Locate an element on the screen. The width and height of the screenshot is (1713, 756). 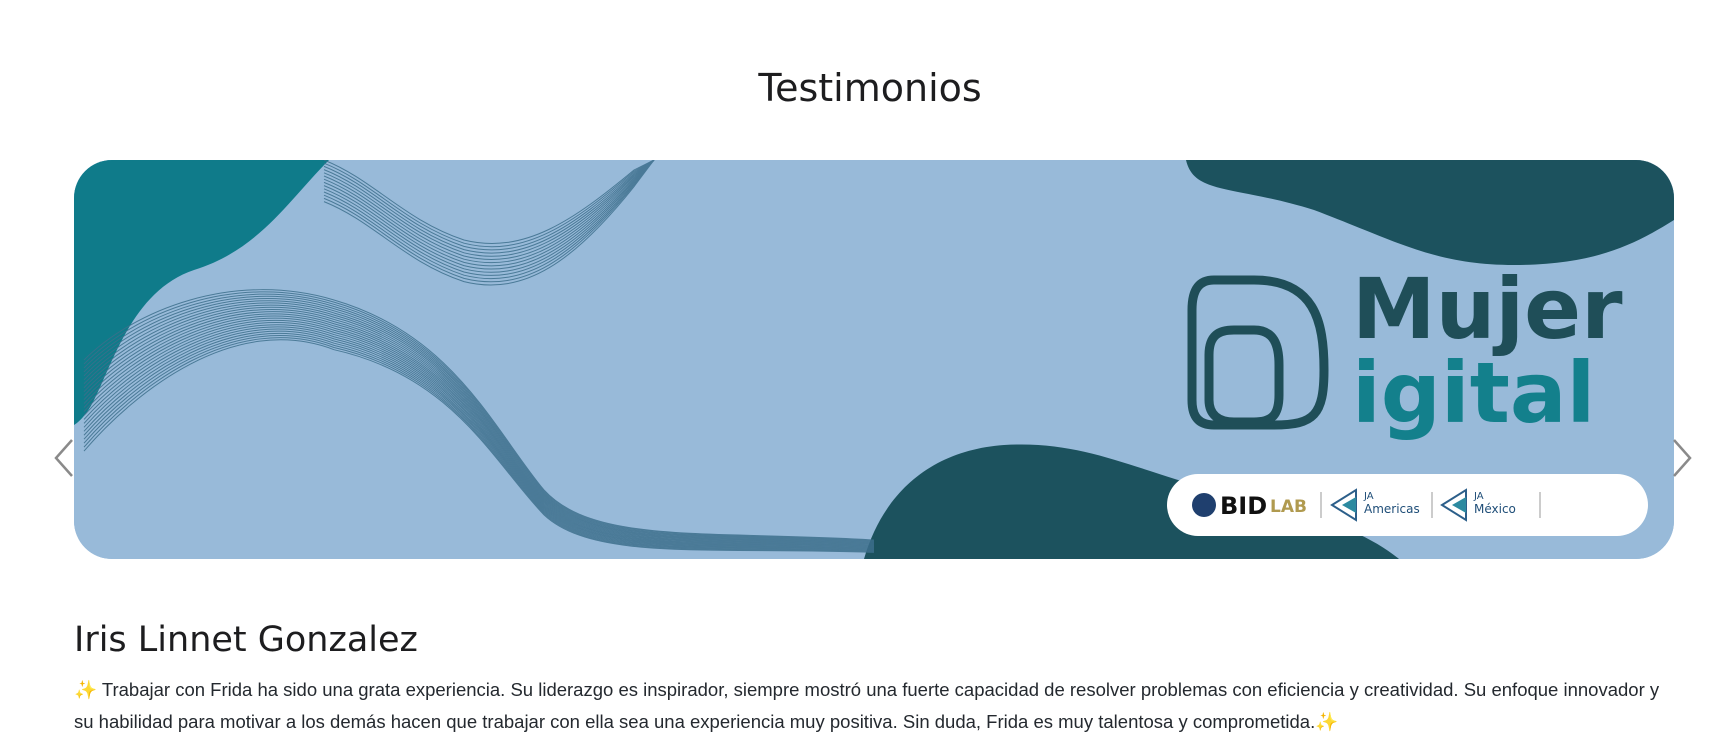
logo-word-igital: igital is located at coordinates (1473, 393).